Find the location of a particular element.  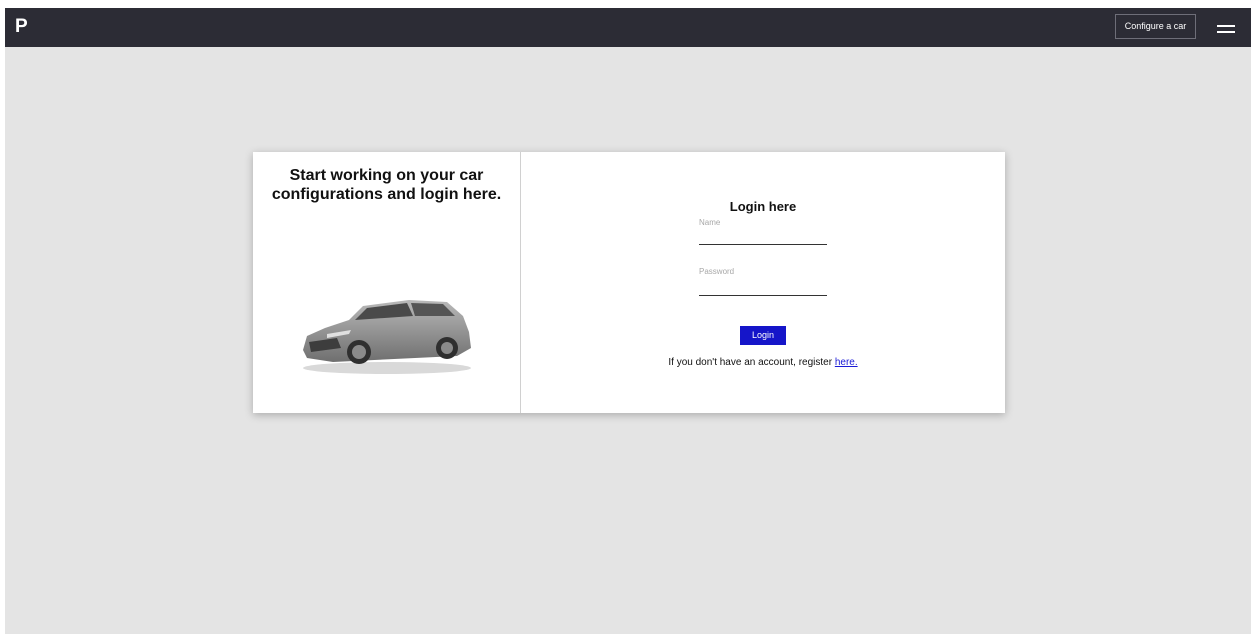

top-navbar: P Configure a car is located at coordinates (628, 27).